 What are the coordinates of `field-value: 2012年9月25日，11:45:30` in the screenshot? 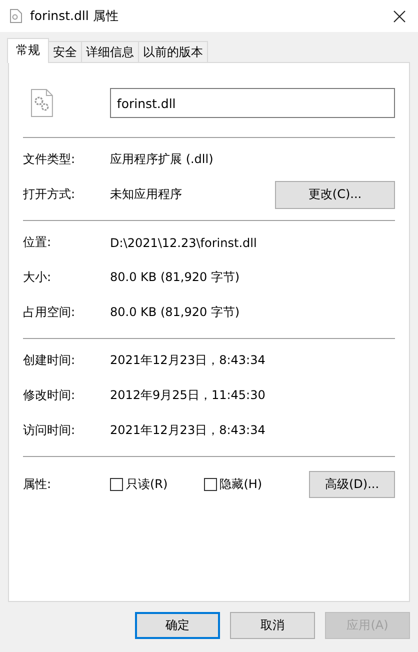 It's located at (188, 395).